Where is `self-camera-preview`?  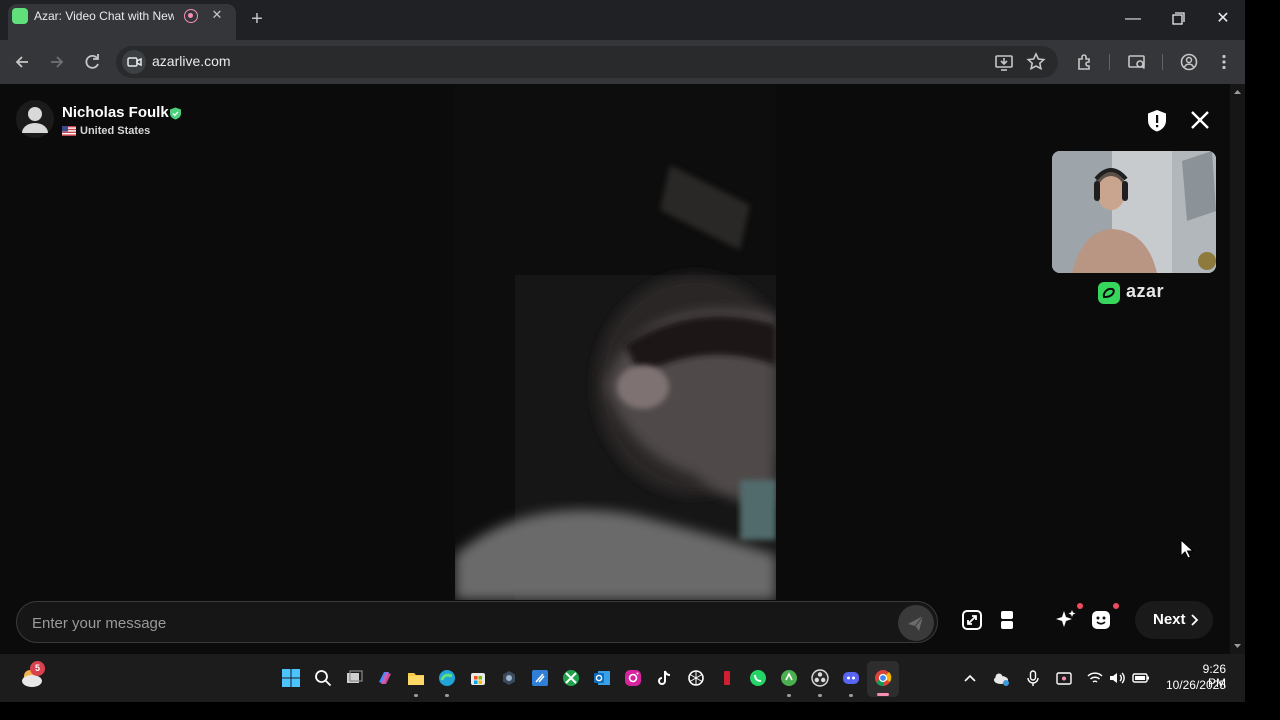 self-camera-preview is located at coordinates (1134, 212).